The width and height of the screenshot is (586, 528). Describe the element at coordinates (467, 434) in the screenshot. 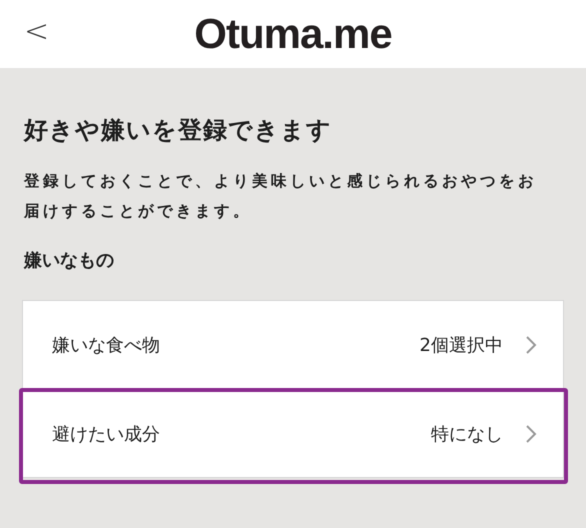

I see `row-value: 特になし` at that location.